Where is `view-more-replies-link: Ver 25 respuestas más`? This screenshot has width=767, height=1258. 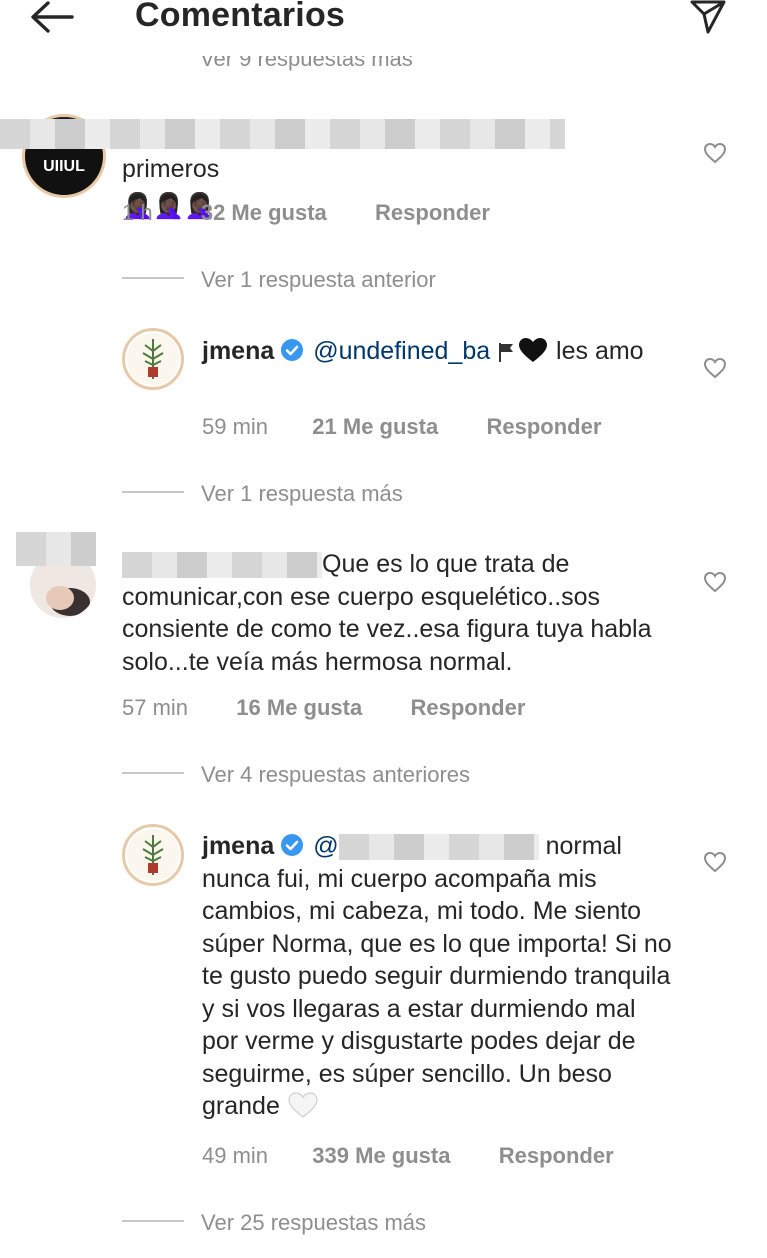
view-more-replies-link: Ver 25 respuestas más is located at coordinates (274, 1223).